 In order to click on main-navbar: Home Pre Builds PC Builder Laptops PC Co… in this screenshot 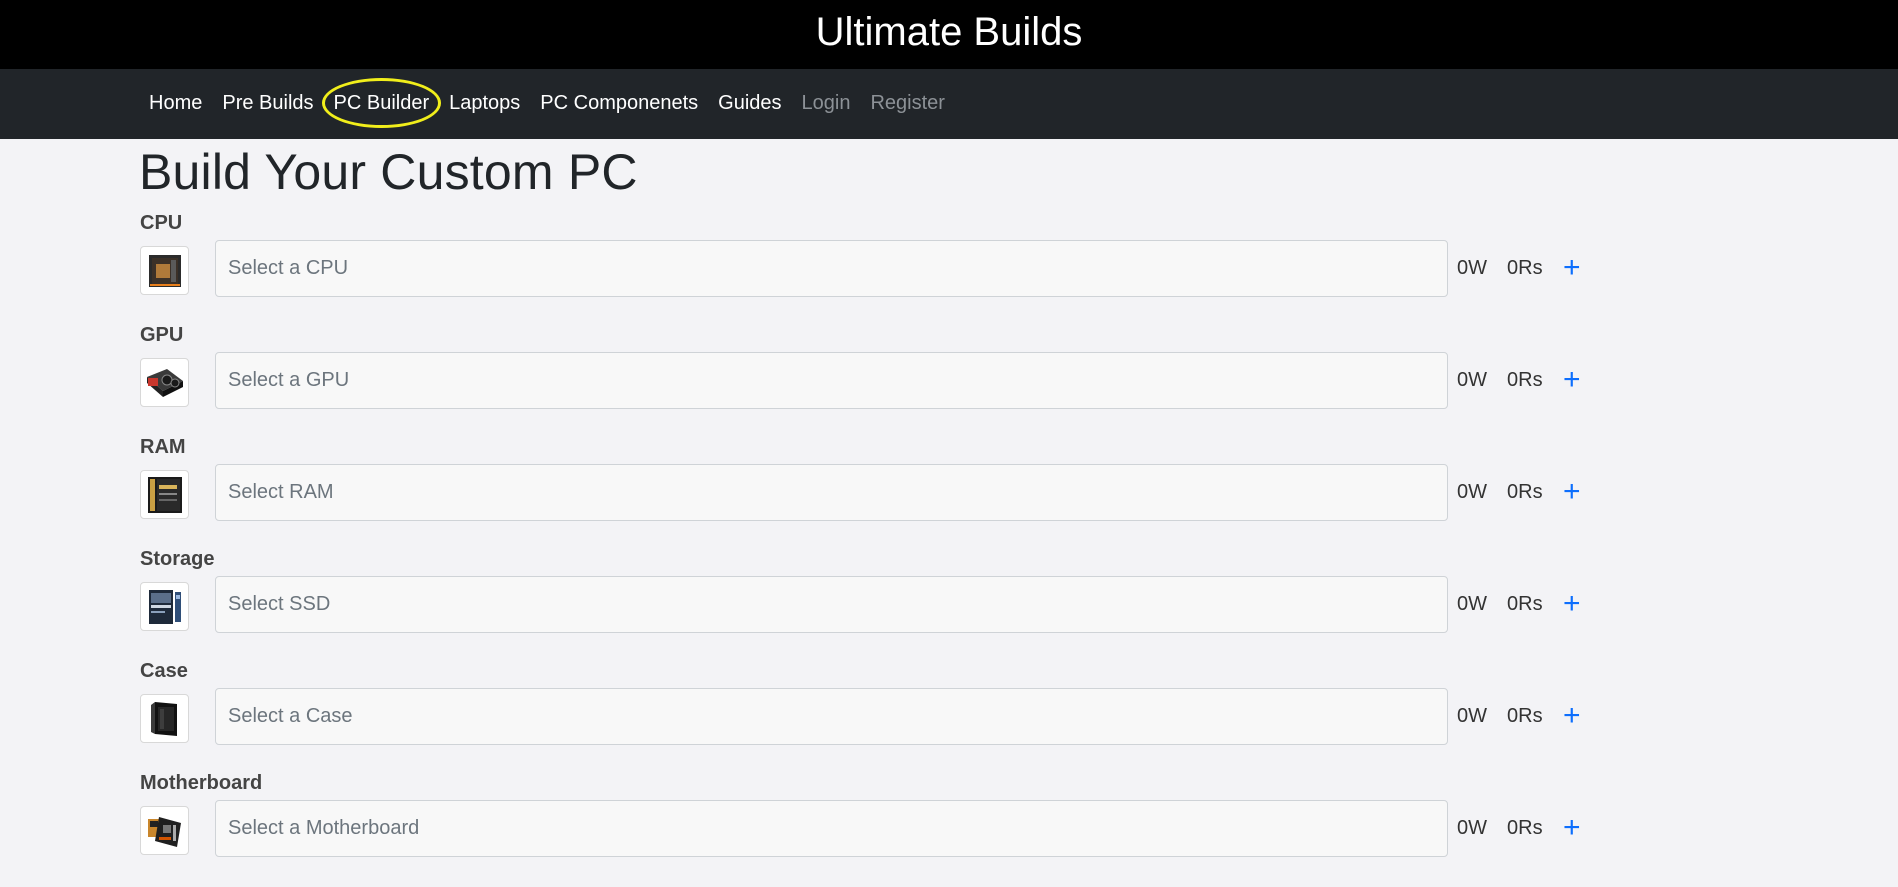, I will do `click(949, 104)`.